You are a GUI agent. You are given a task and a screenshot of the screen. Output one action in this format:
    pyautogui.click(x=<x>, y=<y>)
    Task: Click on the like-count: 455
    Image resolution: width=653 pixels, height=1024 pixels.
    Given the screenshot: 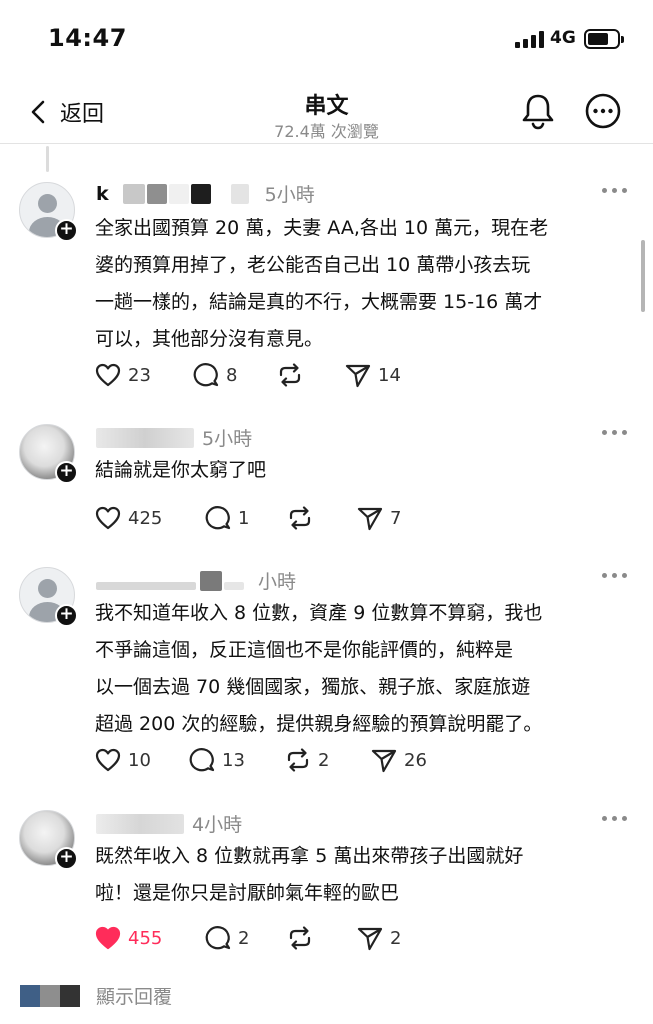 What is the action you would take?
    pyautogui.click(x=145, y=938)
    